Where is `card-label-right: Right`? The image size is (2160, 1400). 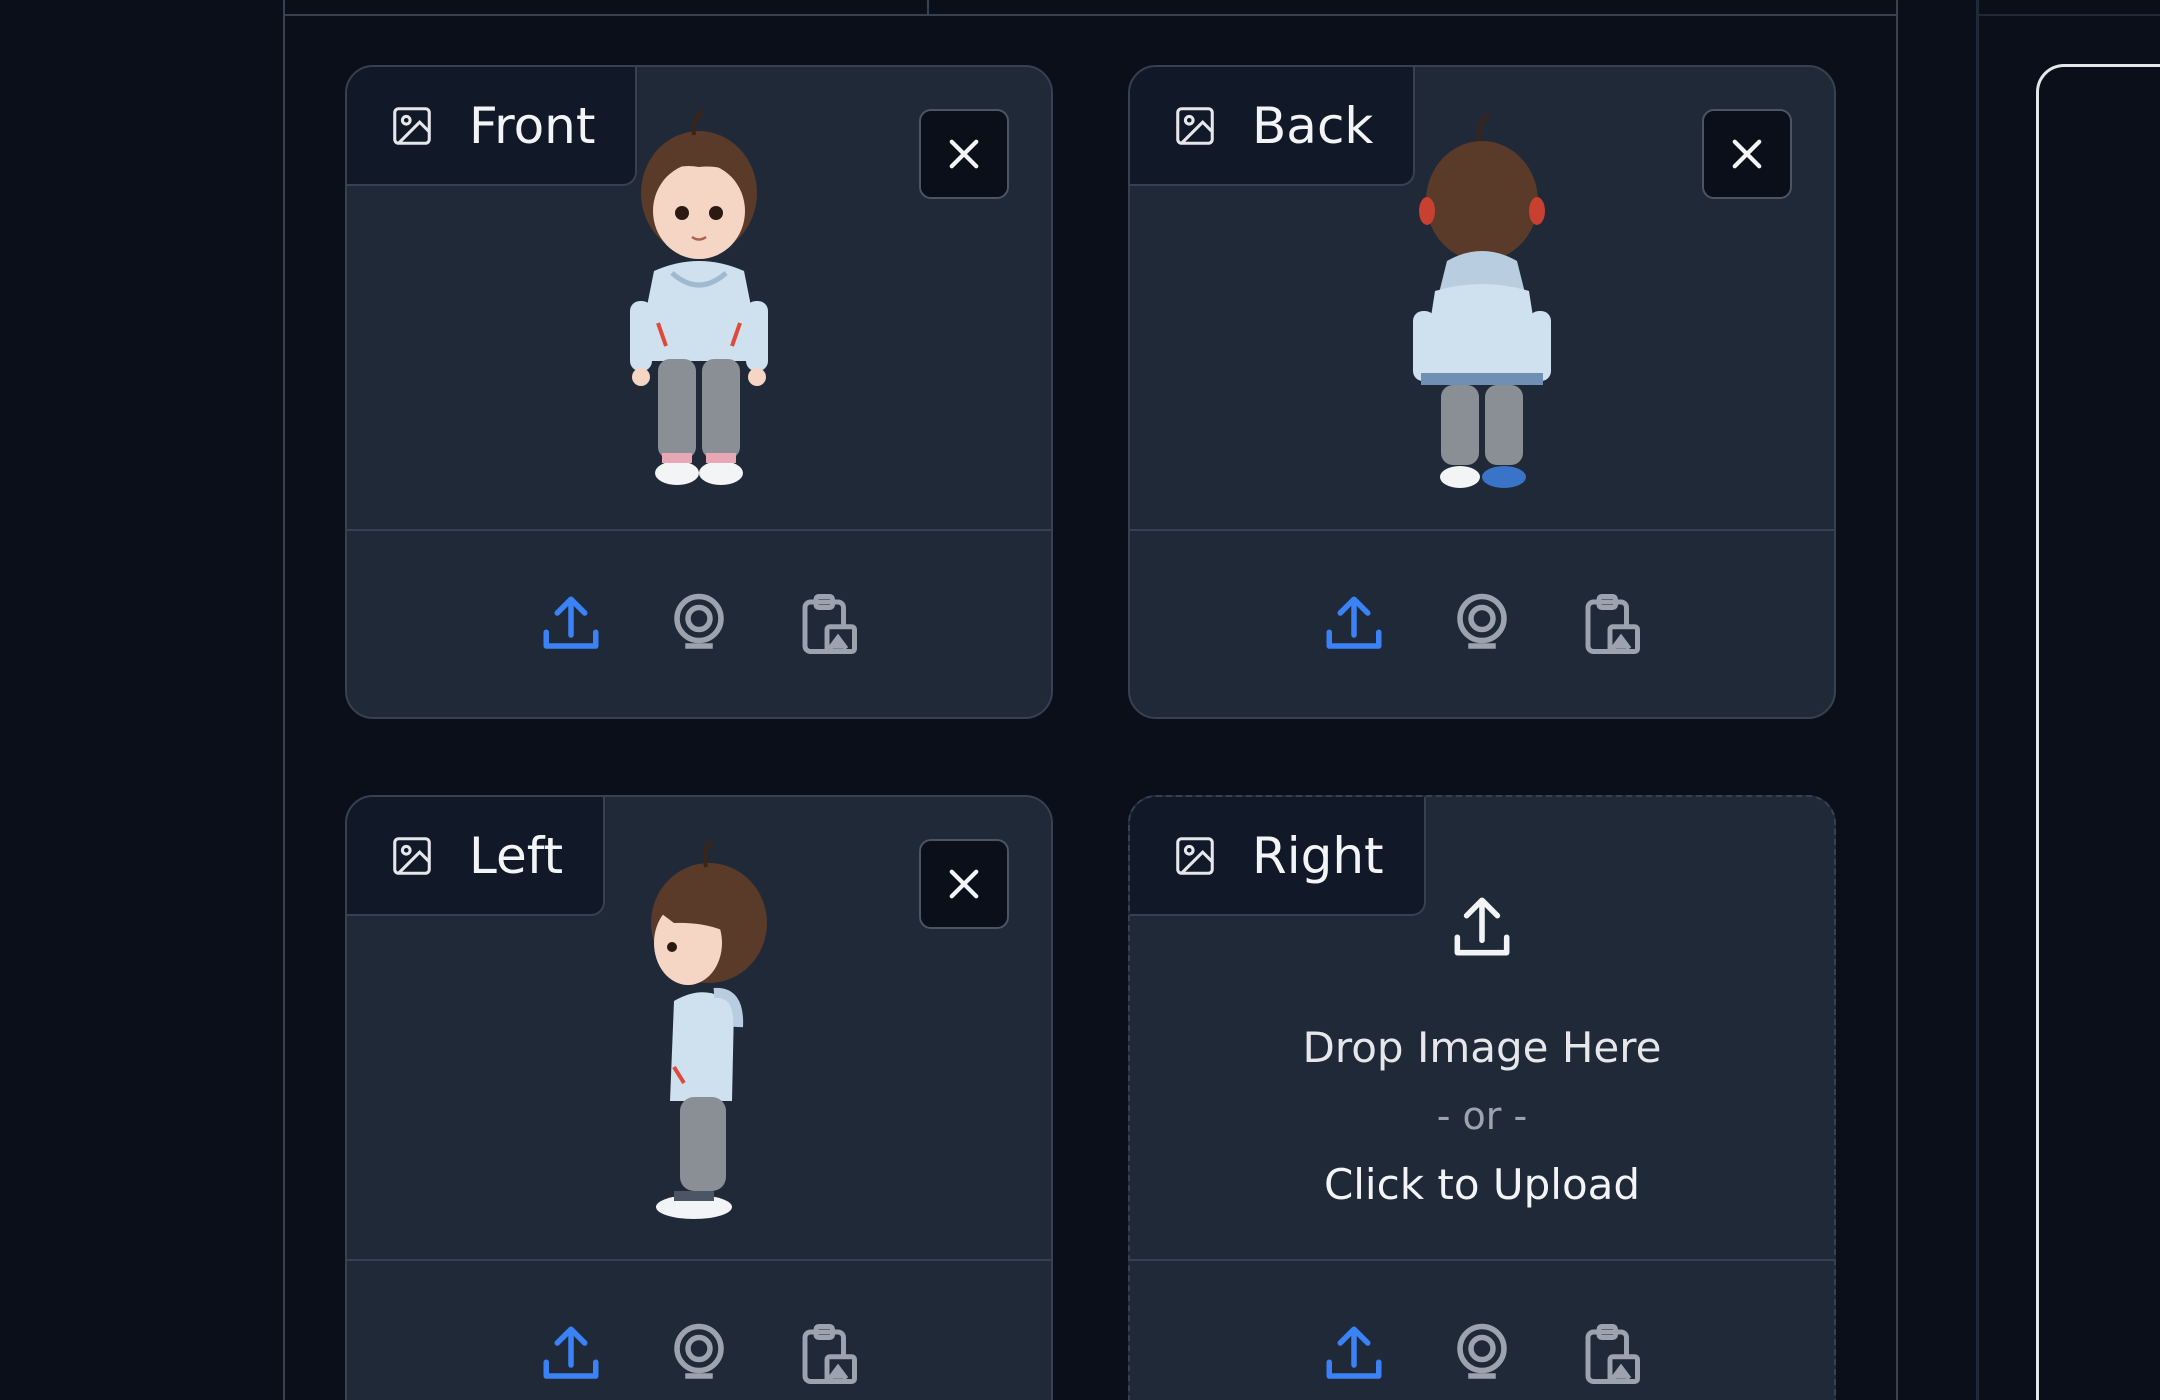 card-label-right: Right is located at coordinates (1278, 856).